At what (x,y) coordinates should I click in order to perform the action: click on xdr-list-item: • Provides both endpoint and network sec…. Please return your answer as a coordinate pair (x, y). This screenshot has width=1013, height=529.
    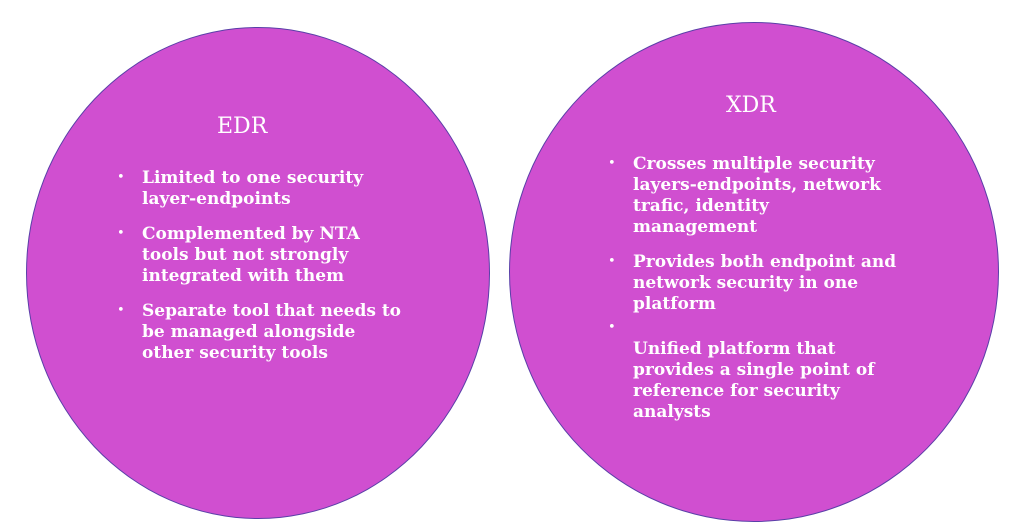
    Looking at the image, I should click on (753, 283).